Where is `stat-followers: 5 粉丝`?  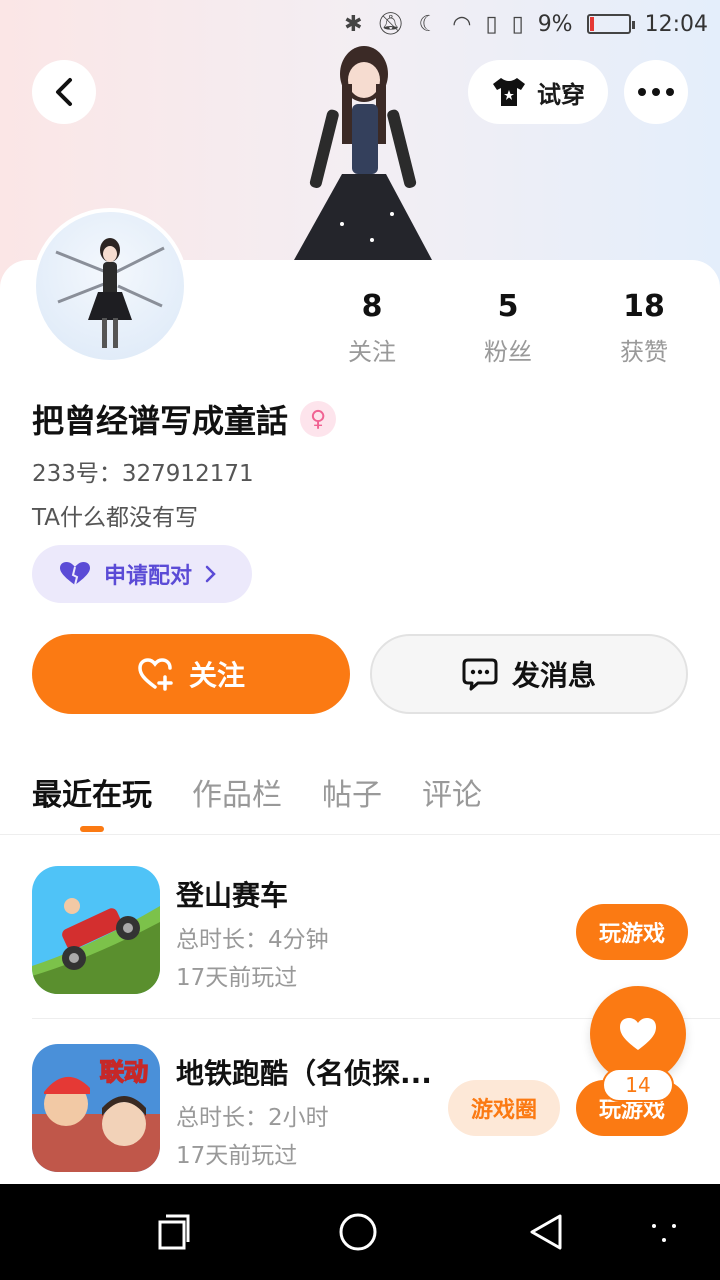
stat-followers: 5 粉丝 is located at coordinates (508, 328).